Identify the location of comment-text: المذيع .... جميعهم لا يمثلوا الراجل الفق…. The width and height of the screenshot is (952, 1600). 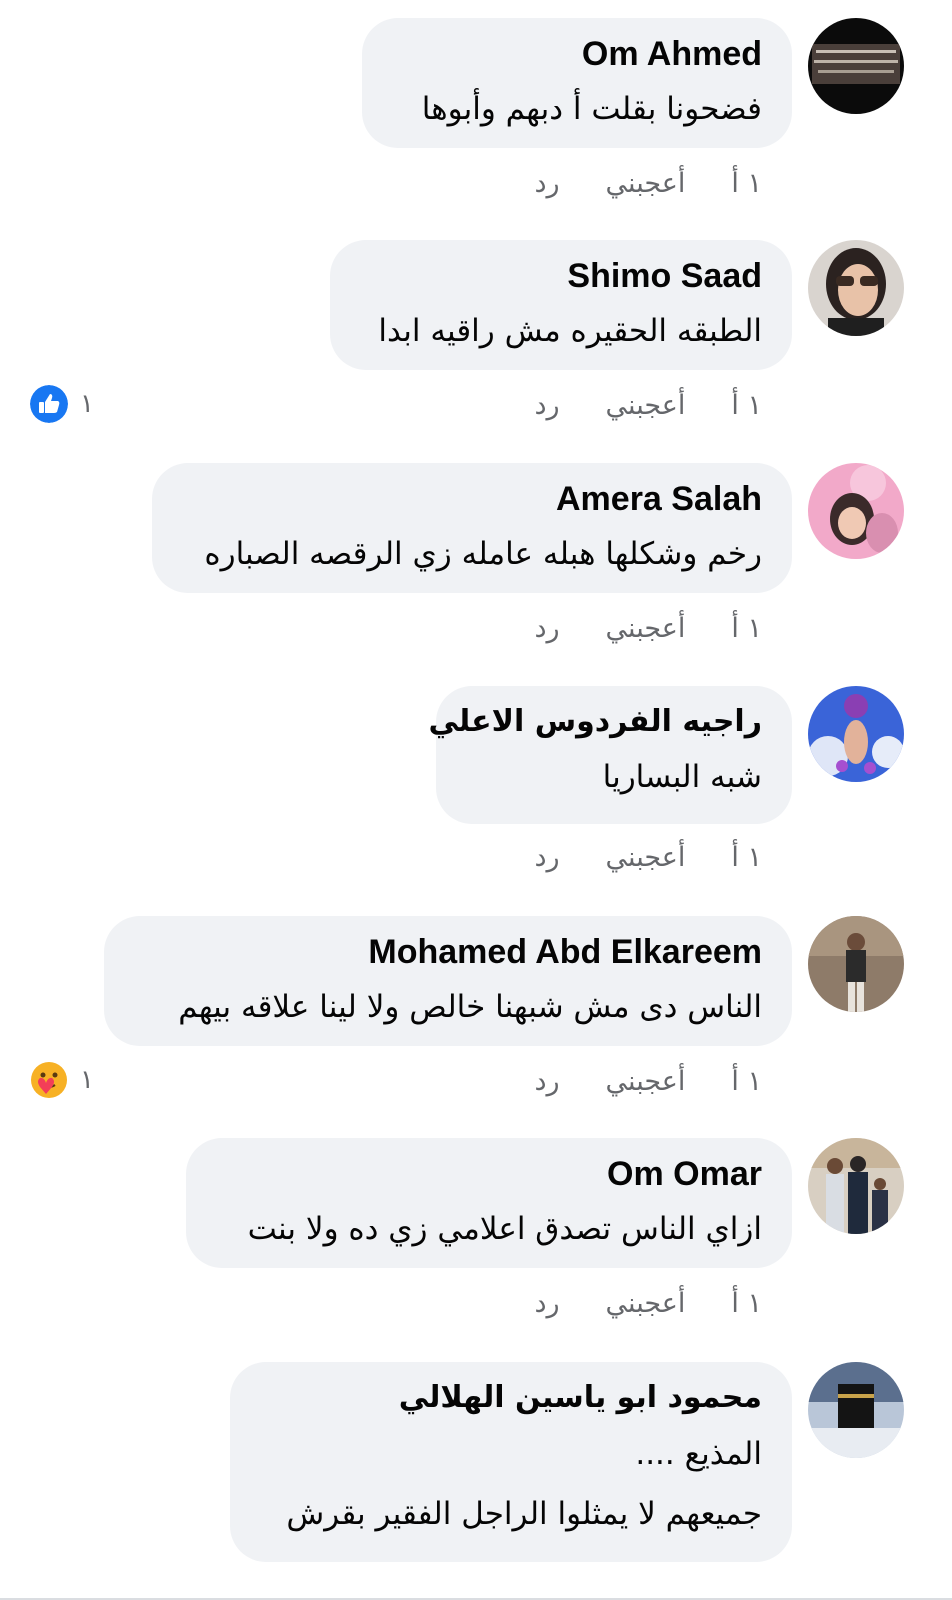
(511, 1484).